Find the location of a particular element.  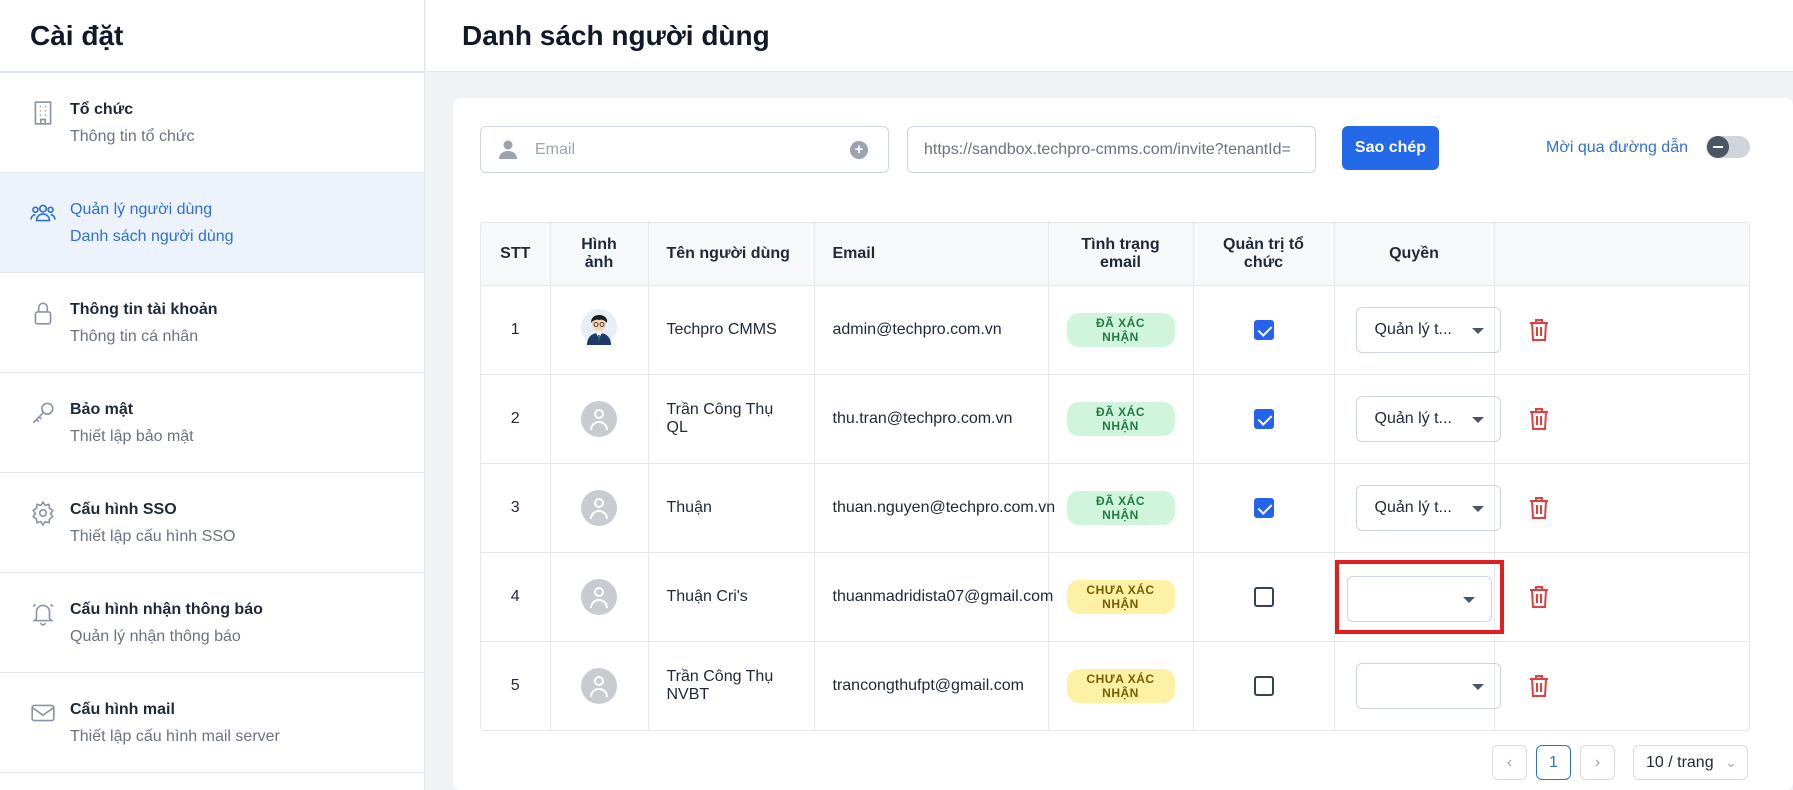

cell-status: CHƯA XÁC NHẬN is located at coordinates (1121, 685).